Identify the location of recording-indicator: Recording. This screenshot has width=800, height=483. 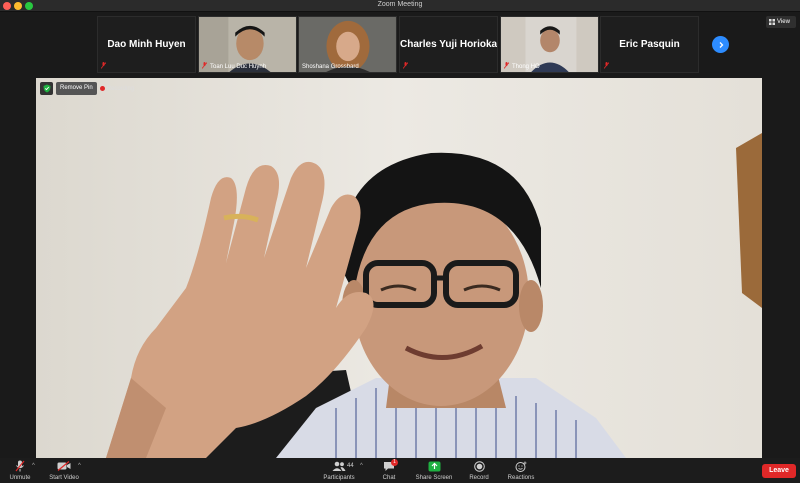
(117, 88).